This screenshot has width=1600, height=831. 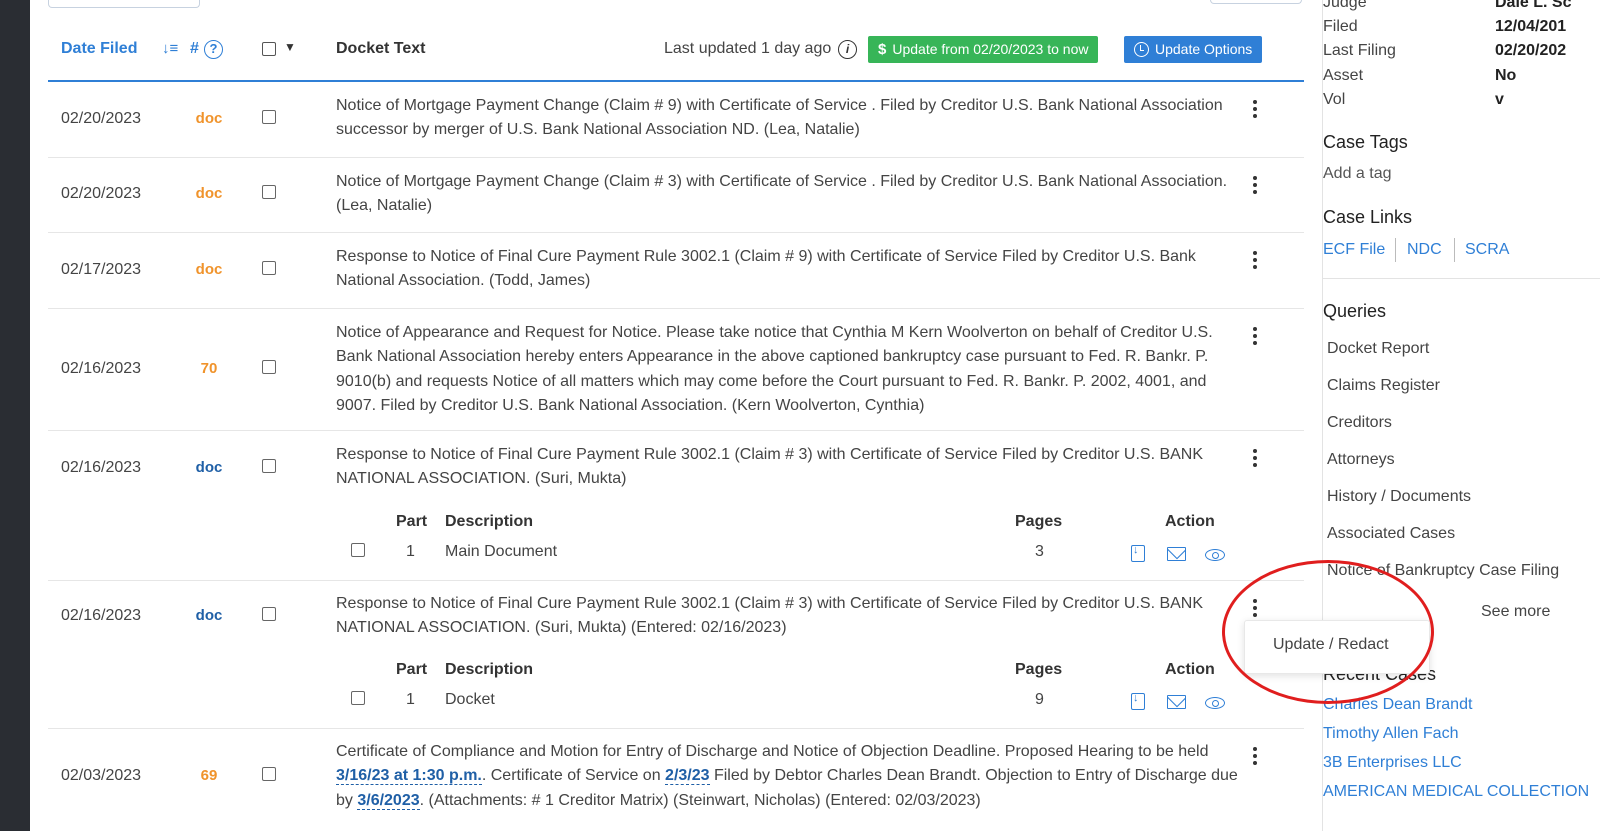 I want to click on sort-descending-icon: ↓≡, so click(x=170, y=48).